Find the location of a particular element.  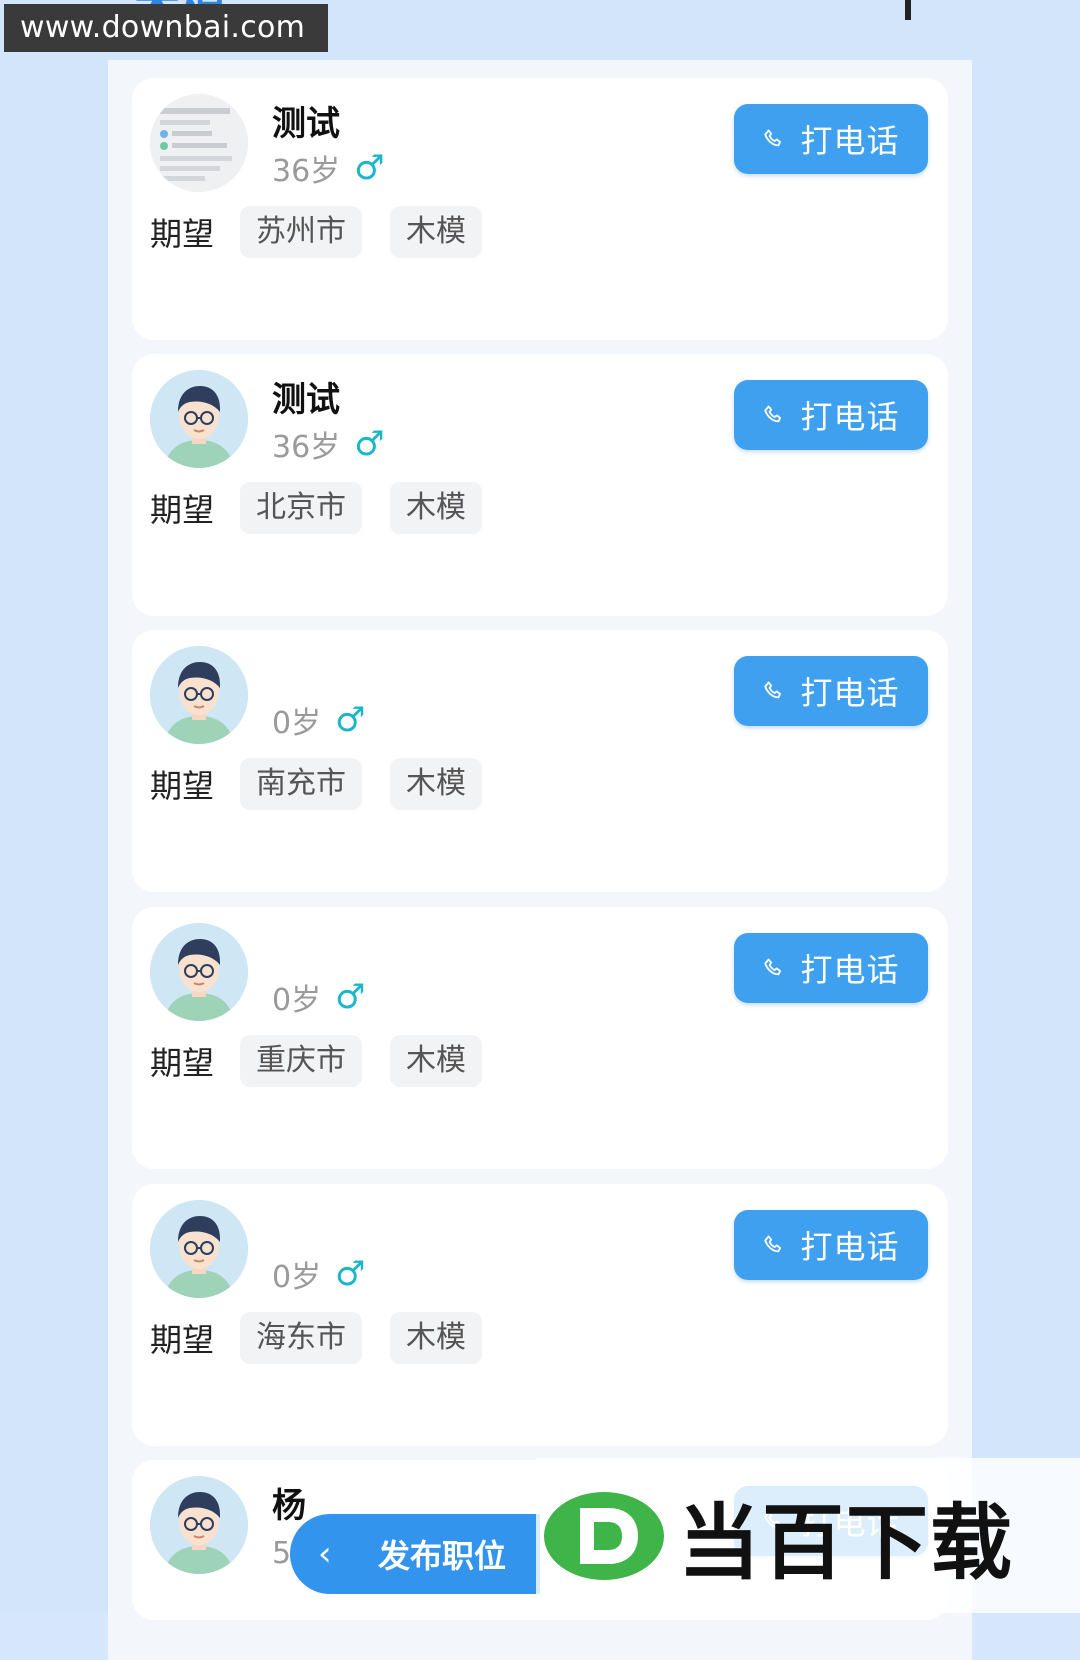

city-tag: 南充市 is located at coordinates (301, 784).